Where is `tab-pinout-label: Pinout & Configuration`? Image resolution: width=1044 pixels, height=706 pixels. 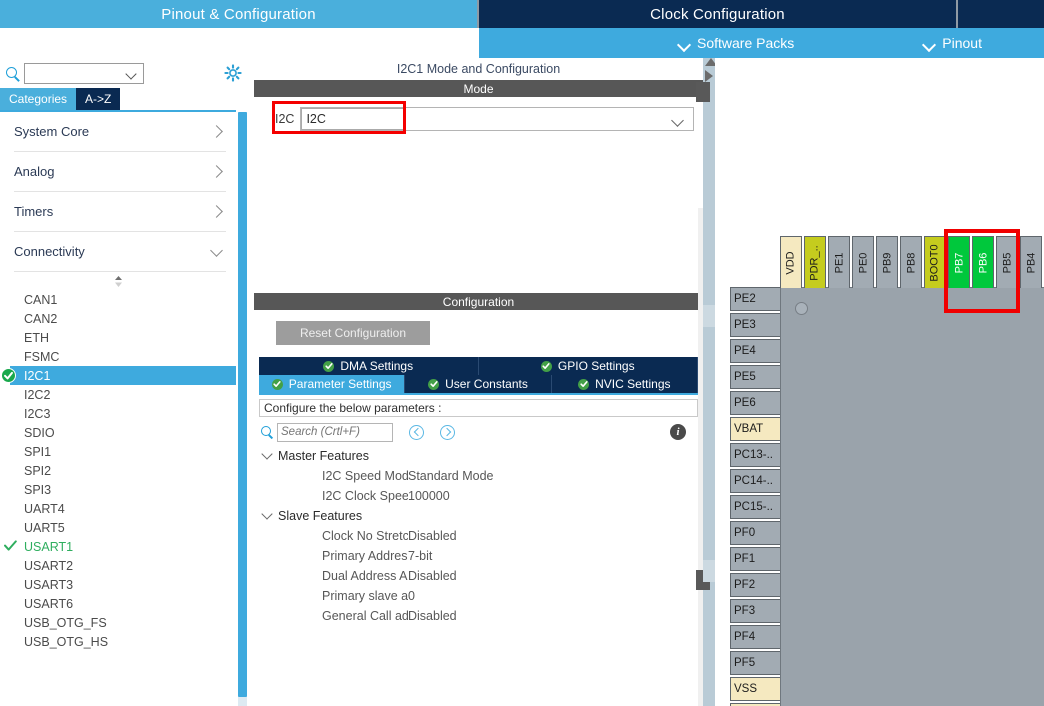
tab-pinout-label: Pinout & Configuration is located at coordinates (238, 14).